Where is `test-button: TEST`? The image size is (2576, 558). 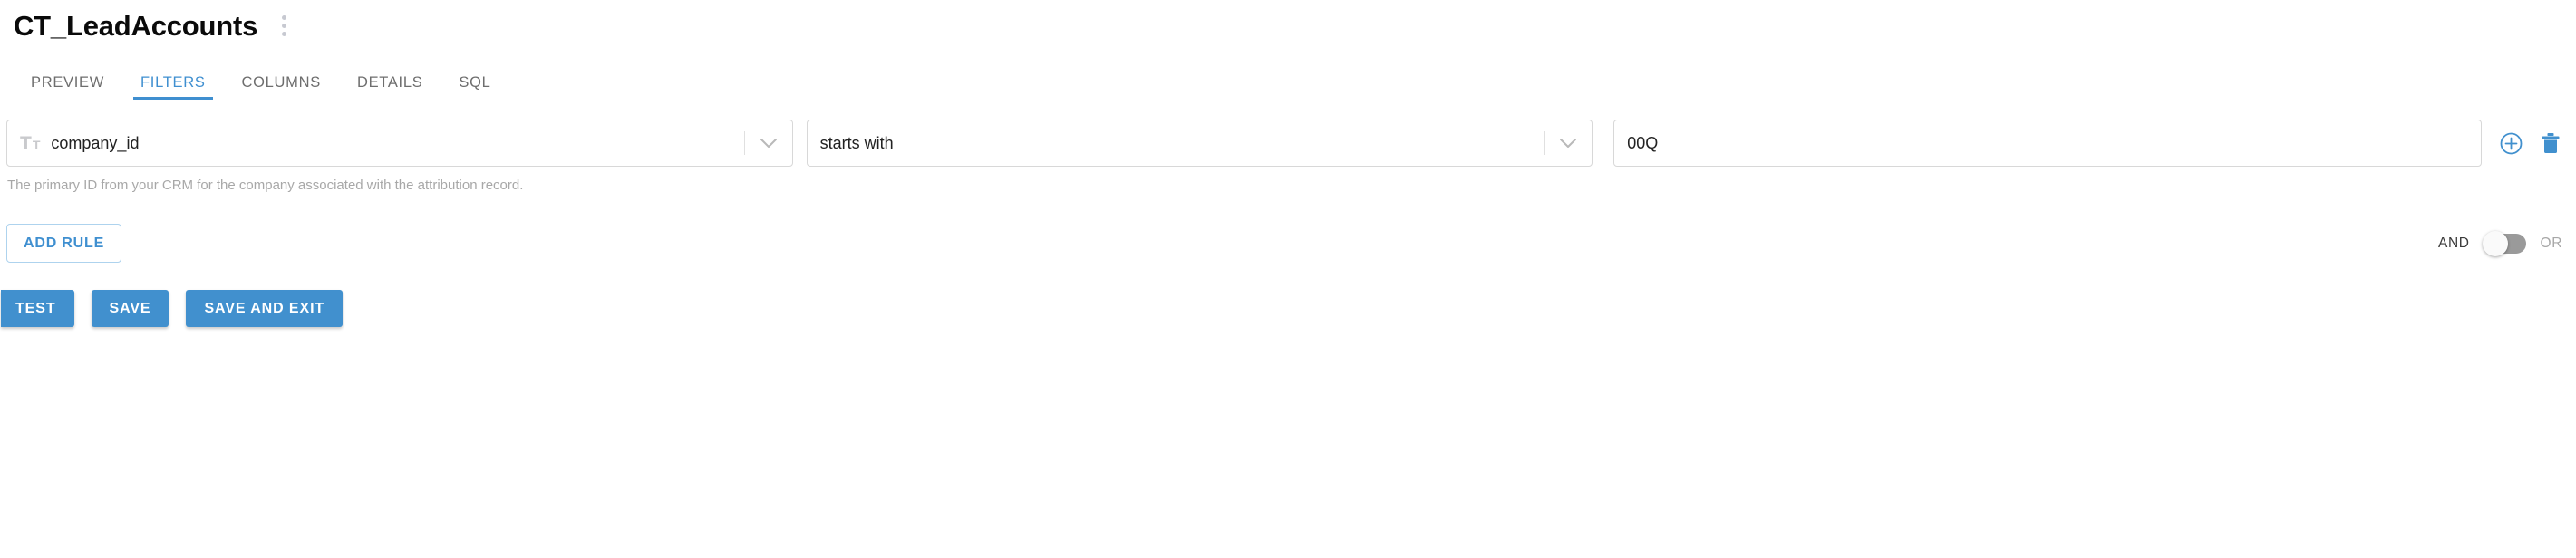 test-button: TEST is located at coordinates (37, 308).